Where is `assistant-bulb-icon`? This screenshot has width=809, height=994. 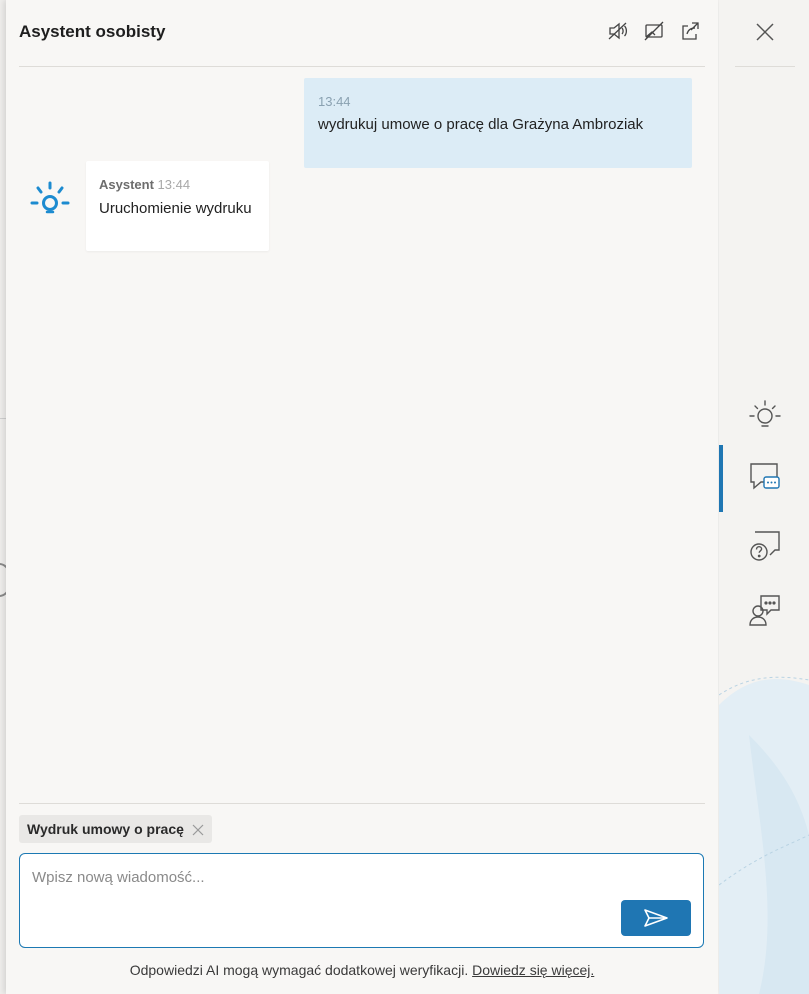 assistant-bulb-icon is located at coordinates (765, 414).